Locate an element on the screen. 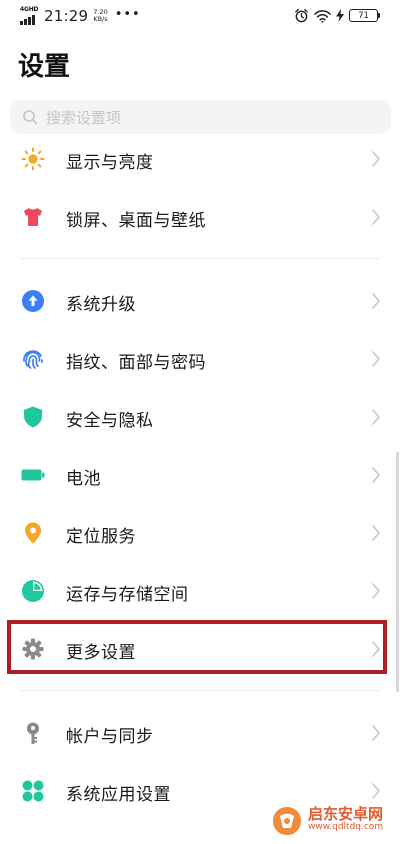 The width and height of the screenshot is (400, 844). shield-icon is located at coordinates (33, 417).